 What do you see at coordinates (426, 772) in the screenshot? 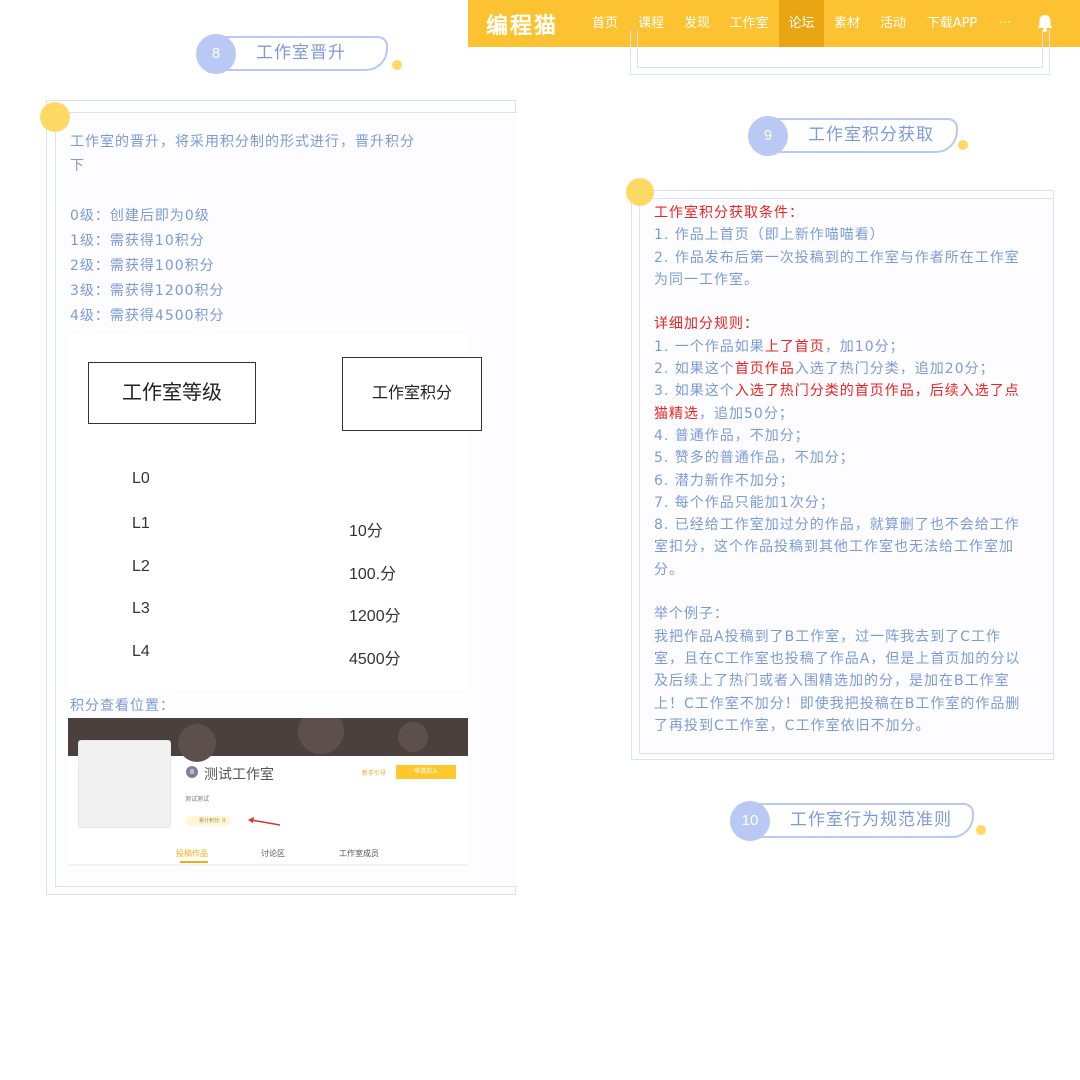
I see `join-studio-button: 申请加入` at bounding box center [426, 772].